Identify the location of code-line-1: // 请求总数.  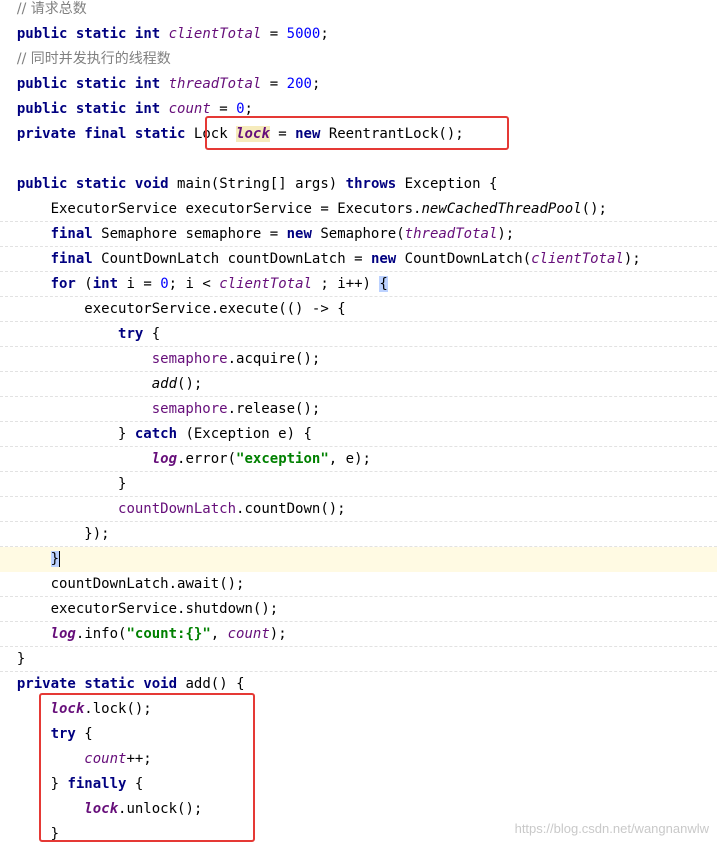
(358, 11).